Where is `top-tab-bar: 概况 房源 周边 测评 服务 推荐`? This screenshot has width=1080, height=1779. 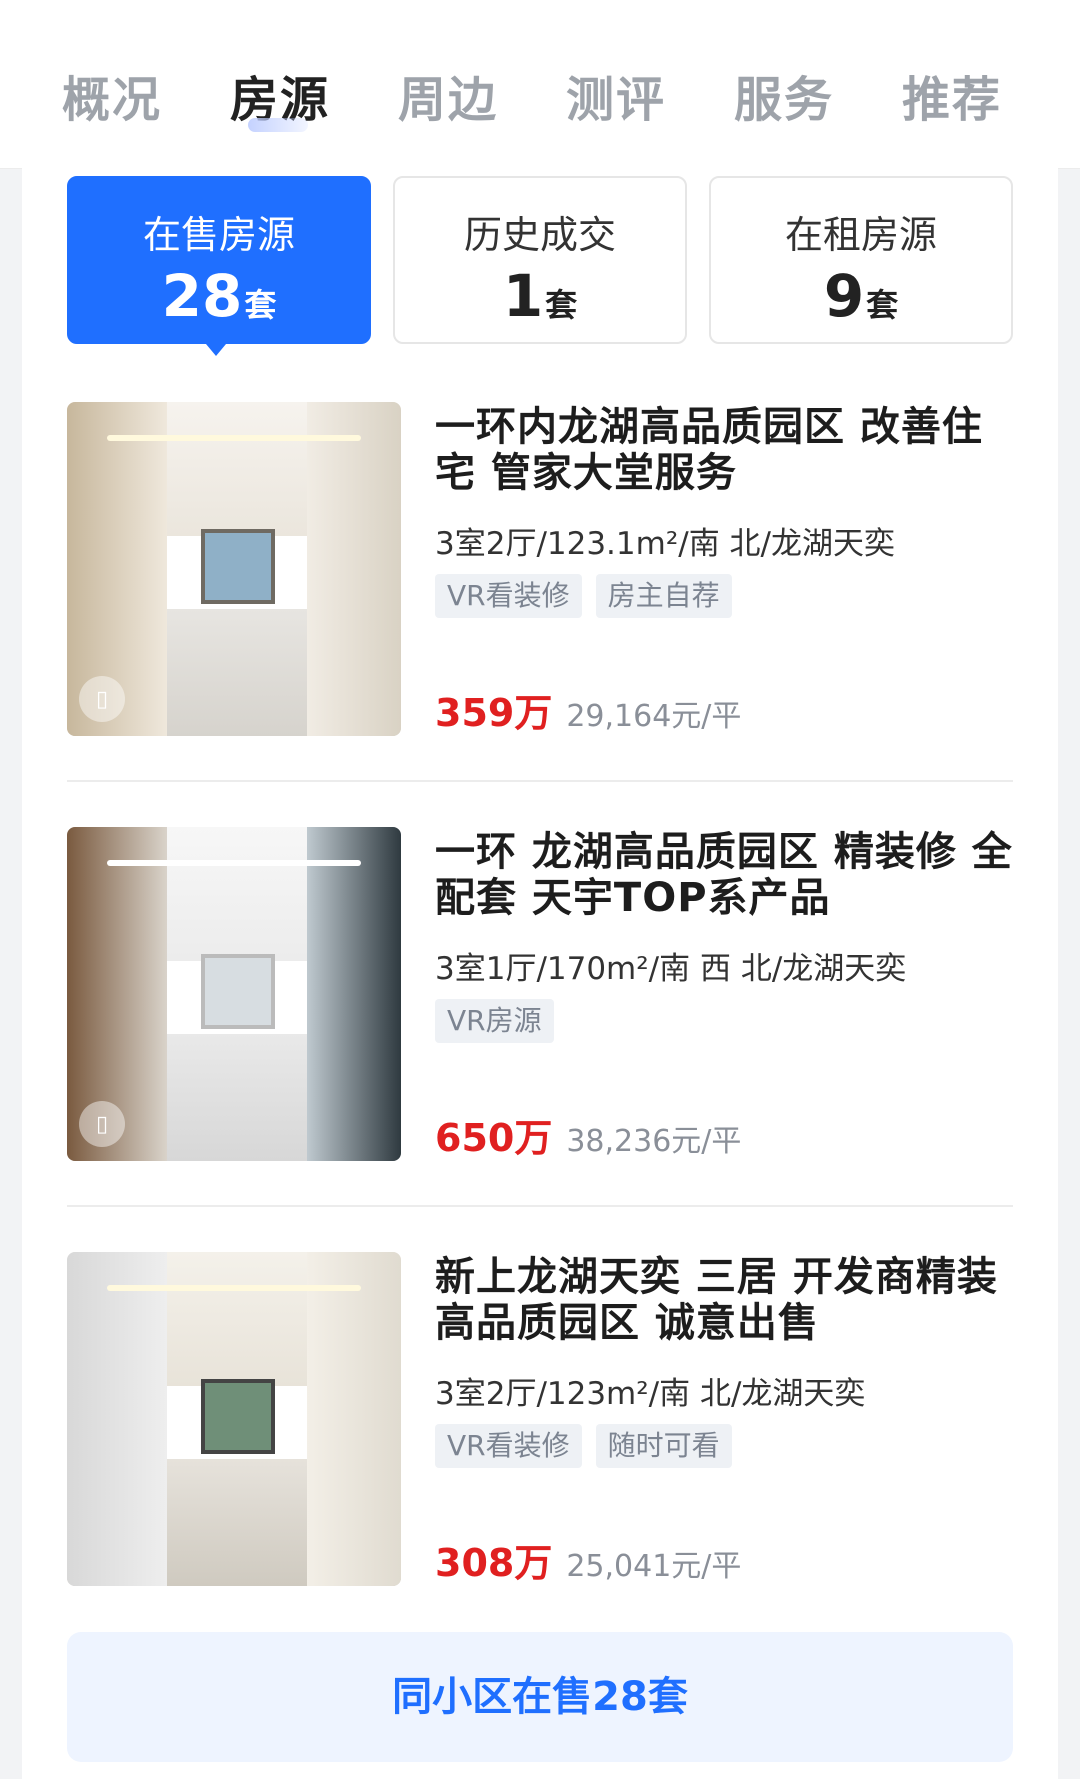 top-tab-bar: 概况 房源 周边 测评 服务 推荐 is located at coordinates (540, 84).